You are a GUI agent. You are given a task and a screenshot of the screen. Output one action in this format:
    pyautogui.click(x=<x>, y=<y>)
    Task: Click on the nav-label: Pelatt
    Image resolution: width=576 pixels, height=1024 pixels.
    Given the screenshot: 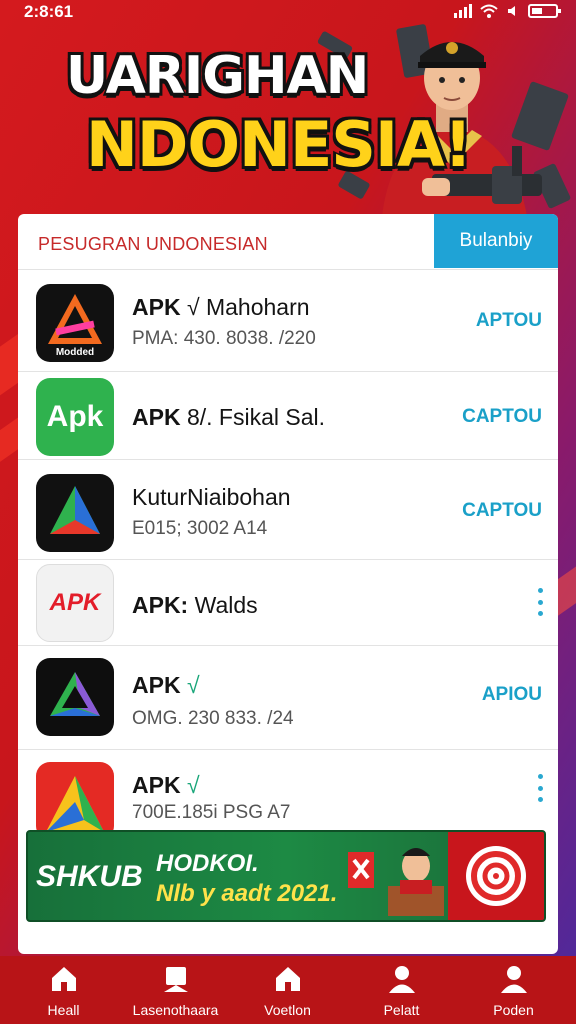 What is the action you would take?
    pyautogui.click(x=401, y=1010)
    